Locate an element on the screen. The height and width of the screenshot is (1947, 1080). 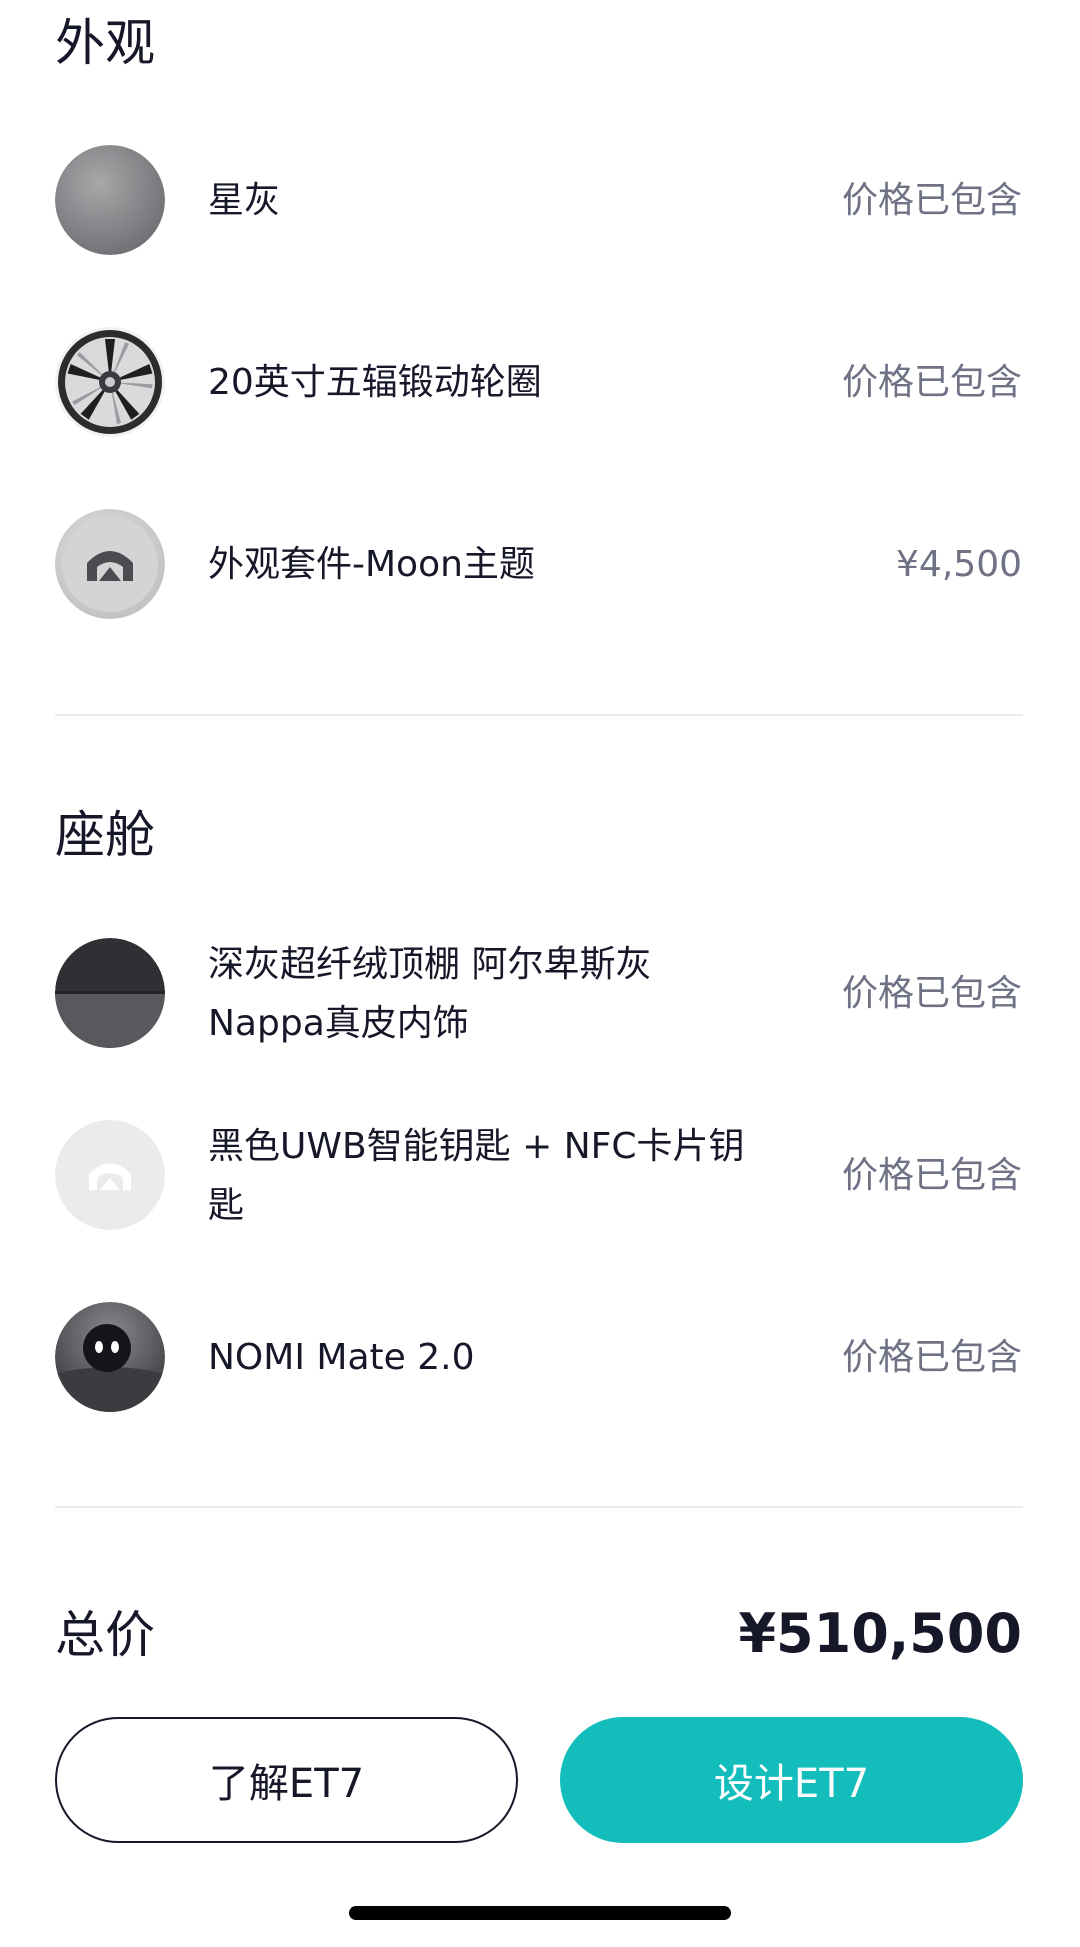
option-row-nomi: NOMI Mate 2.0 价格已包含 is located at coordinates (540, 1362).